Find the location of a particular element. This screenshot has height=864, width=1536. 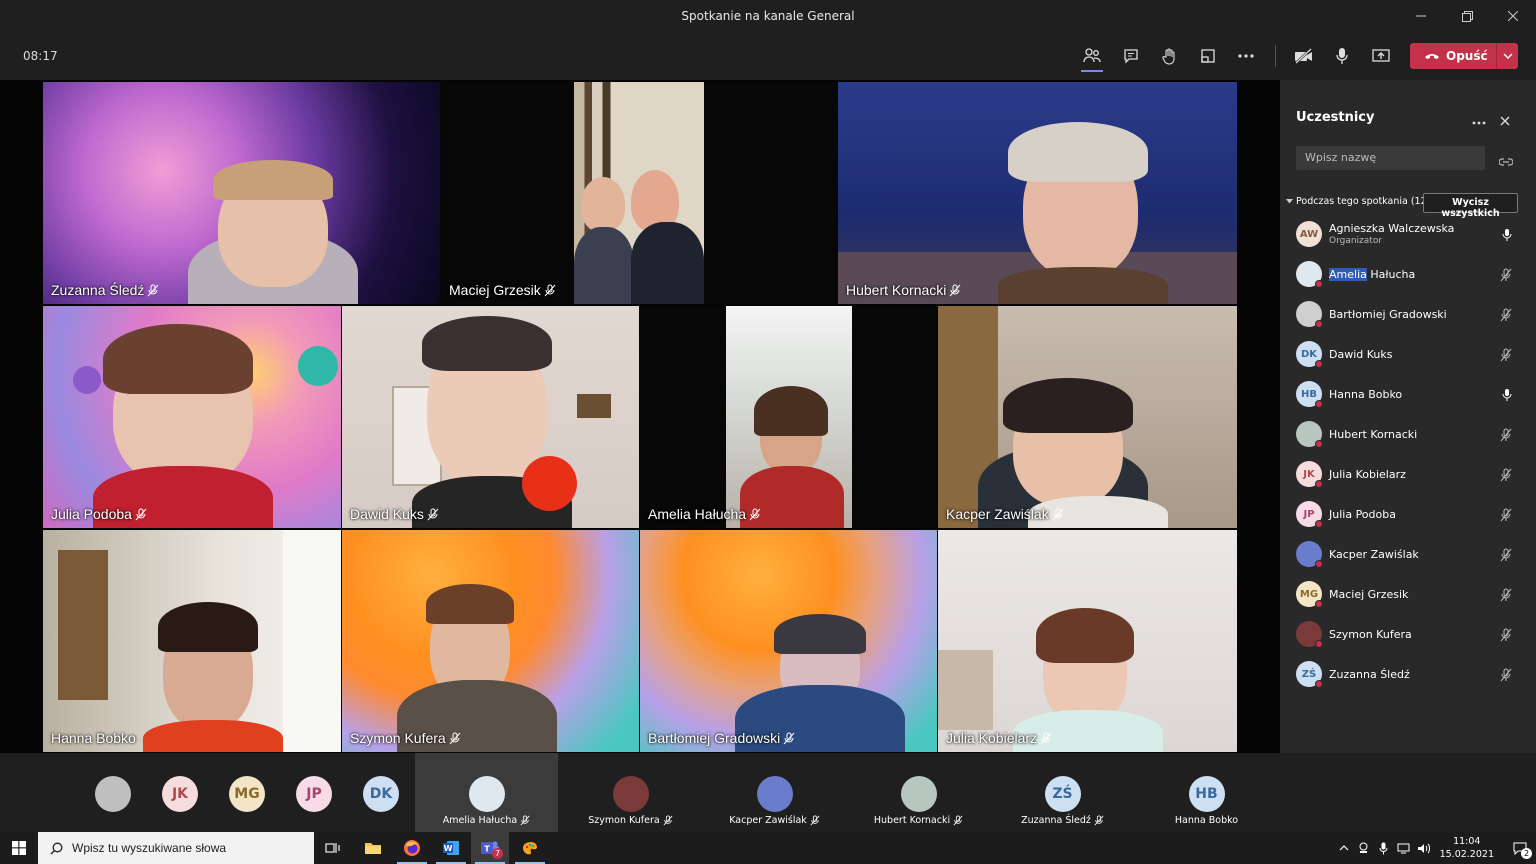

tray-mic-button is located at coordinates (1384, 848).